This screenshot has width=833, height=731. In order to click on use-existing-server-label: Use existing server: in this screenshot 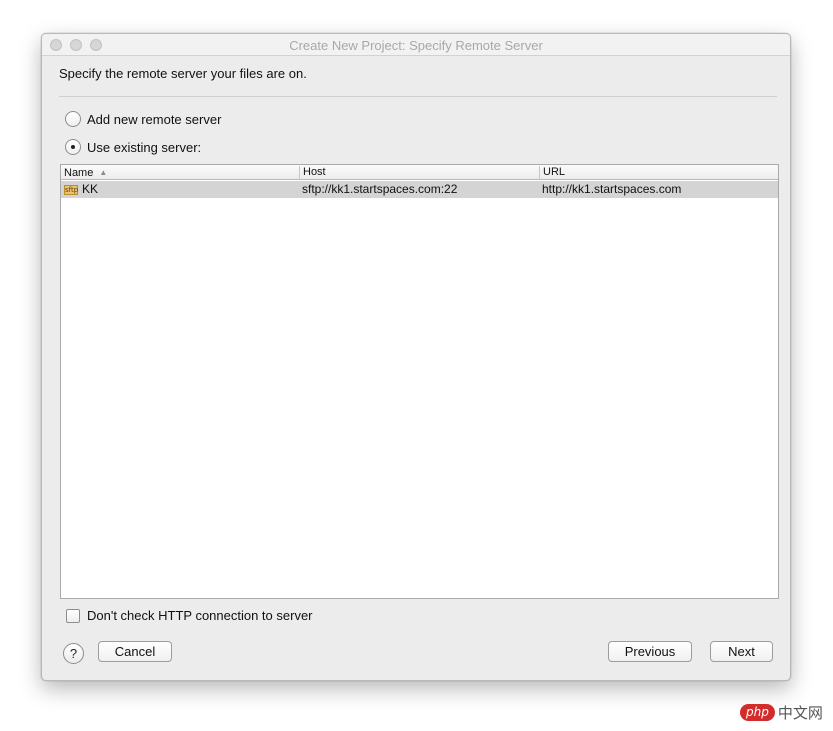, I will do `click(144, 147)`.